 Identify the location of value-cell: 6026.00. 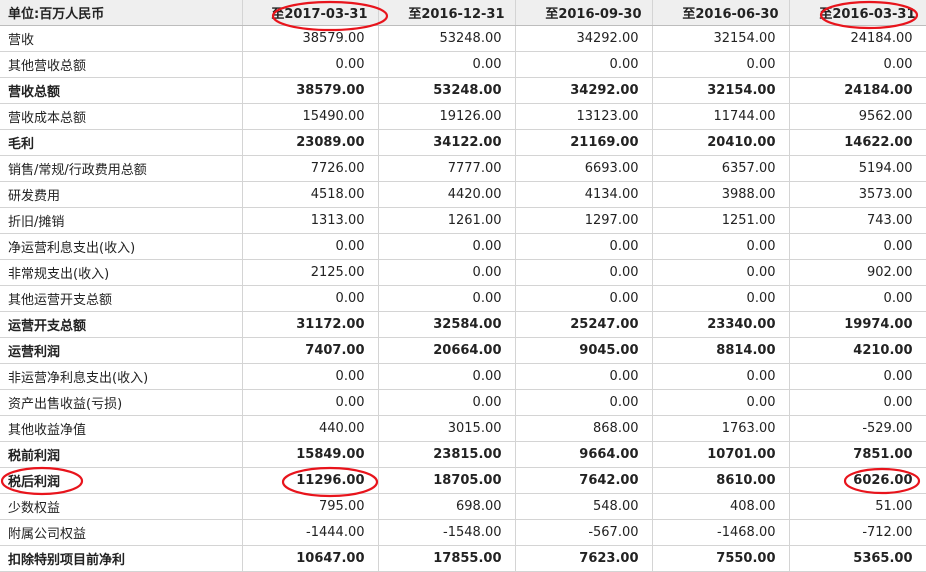
(857, 480).